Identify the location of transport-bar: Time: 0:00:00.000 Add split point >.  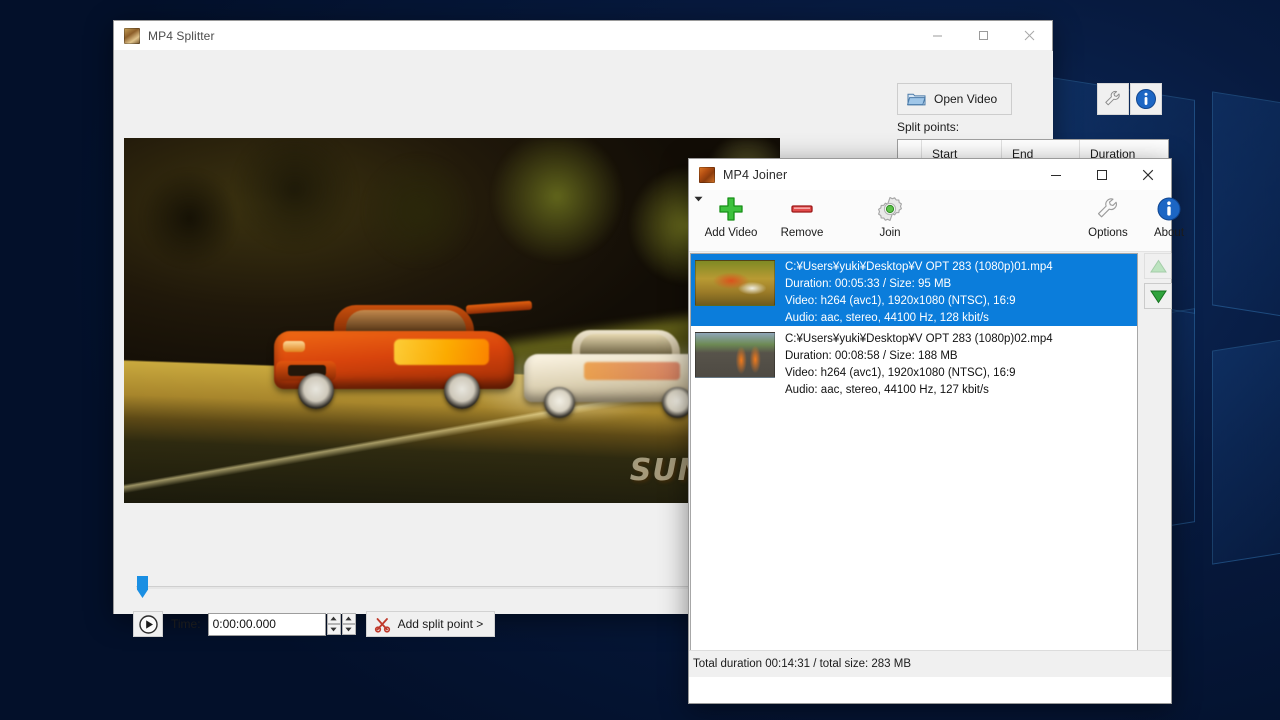
(314, 624).